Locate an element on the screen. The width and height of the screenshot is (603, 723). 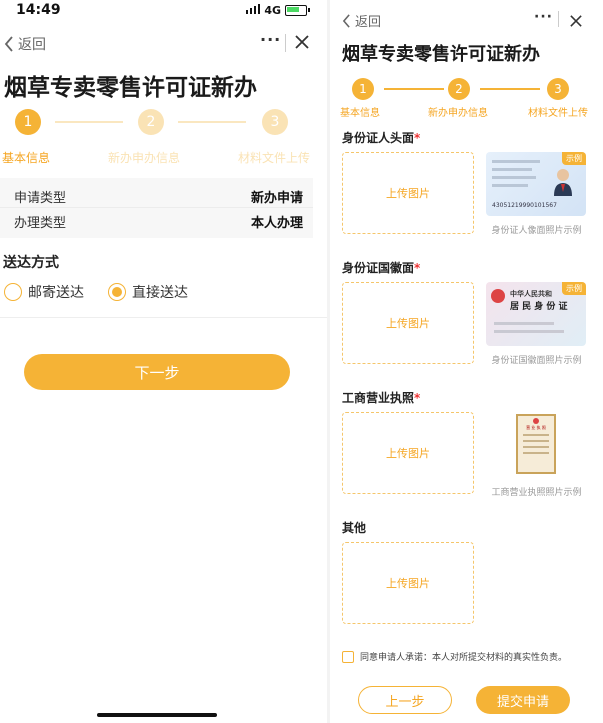
radio-mail-delivery: 邮寄送达 is located at coordinates (44, 292).